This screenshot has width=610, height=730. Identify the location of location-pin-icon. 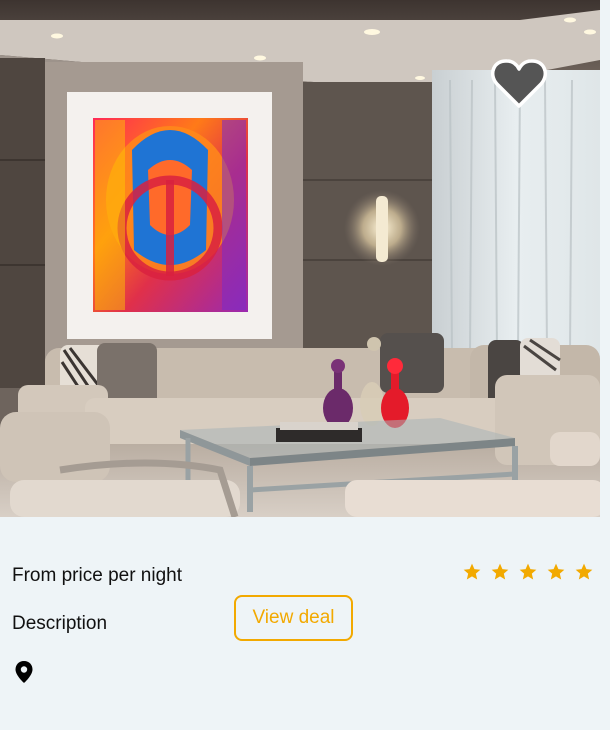
(24, 672).